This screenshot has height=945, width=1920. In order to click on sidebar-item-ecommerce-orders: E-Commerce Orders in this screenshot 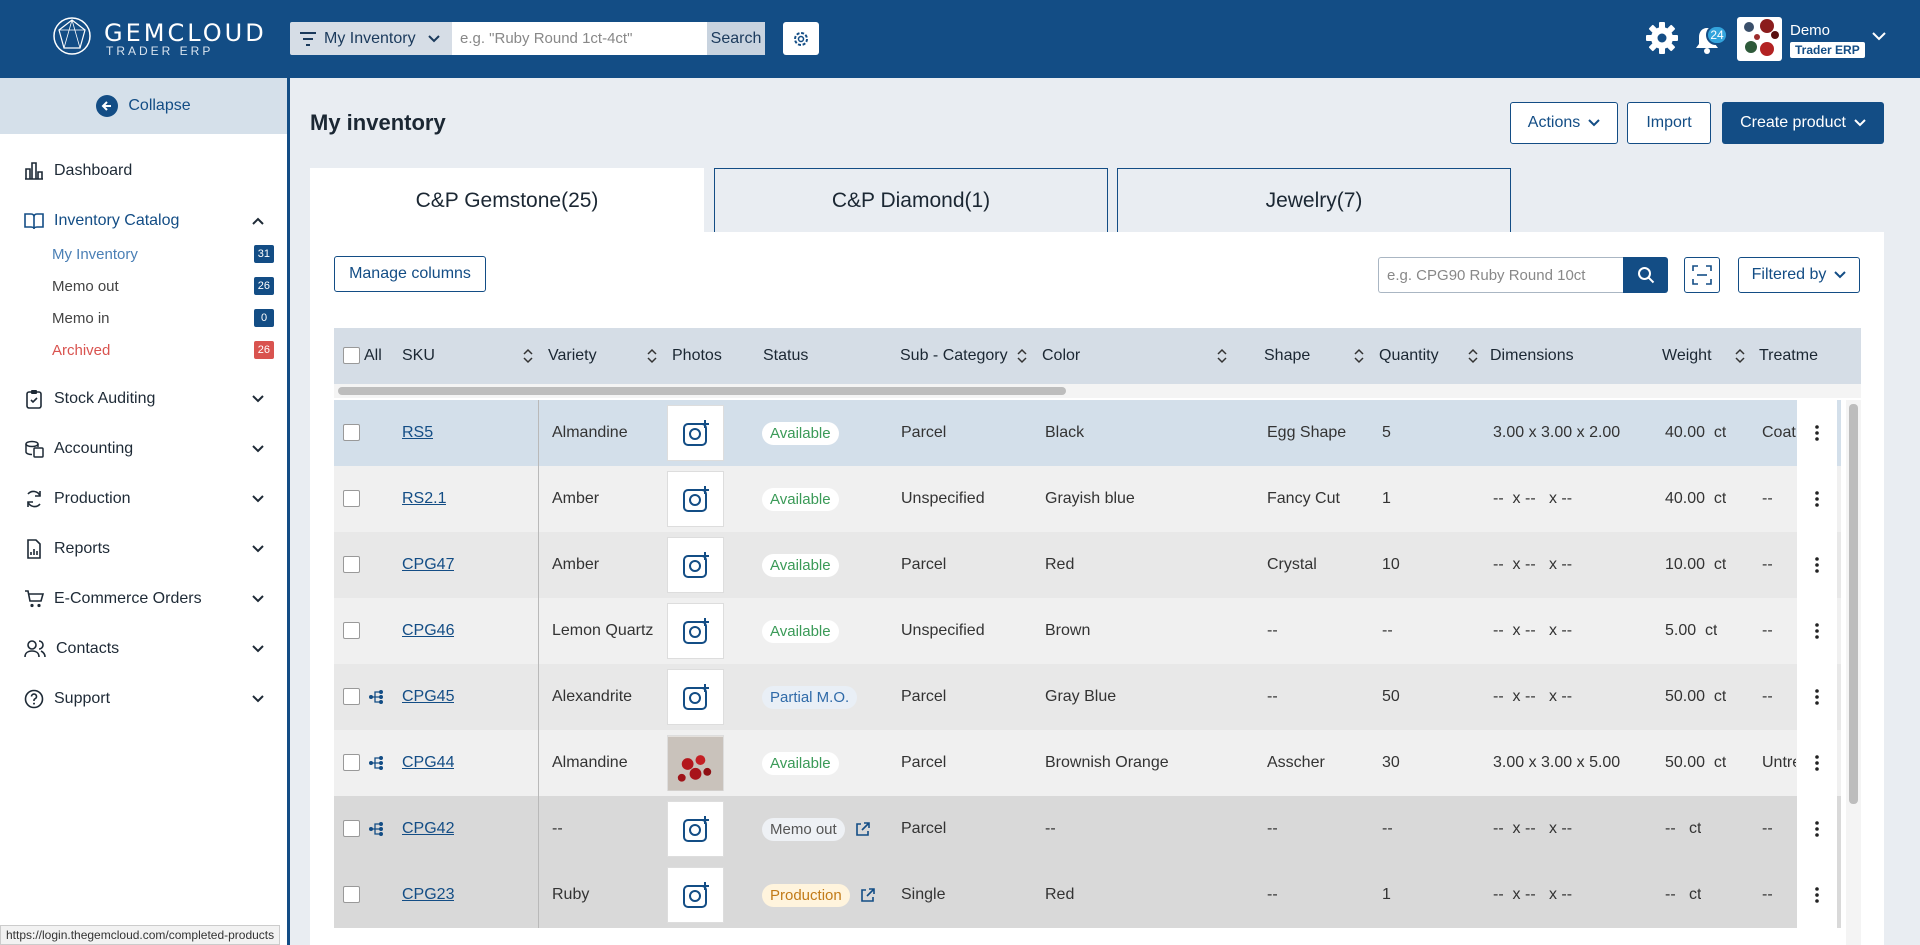, I will do `click(144, 599)`.